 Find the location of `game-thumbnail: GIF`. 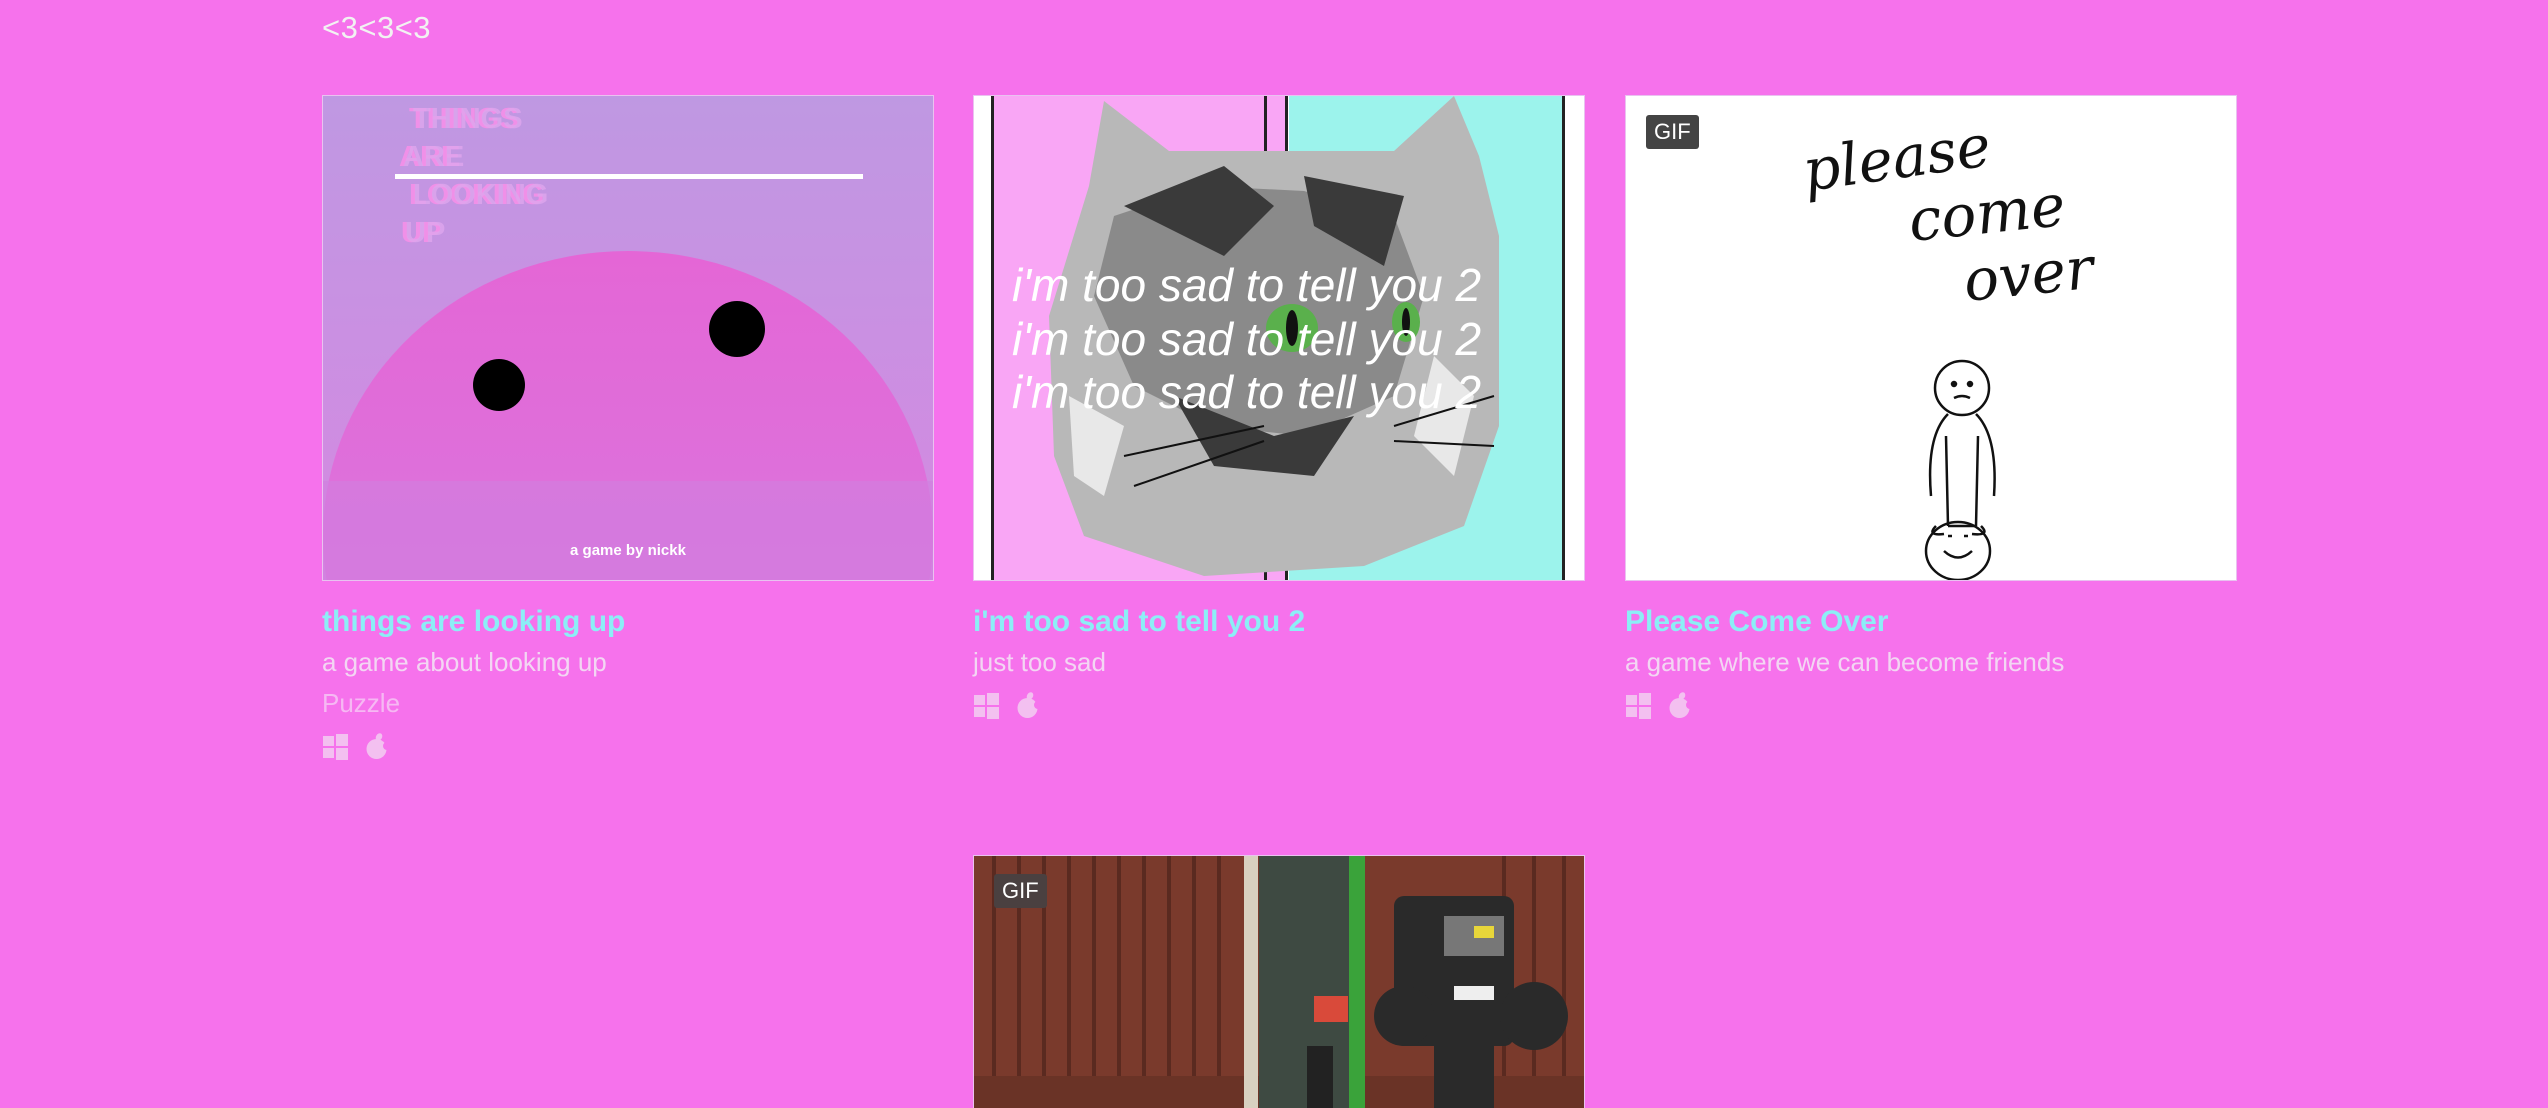

game-thumbnail: GIF is located at coordinates (1279, 981).